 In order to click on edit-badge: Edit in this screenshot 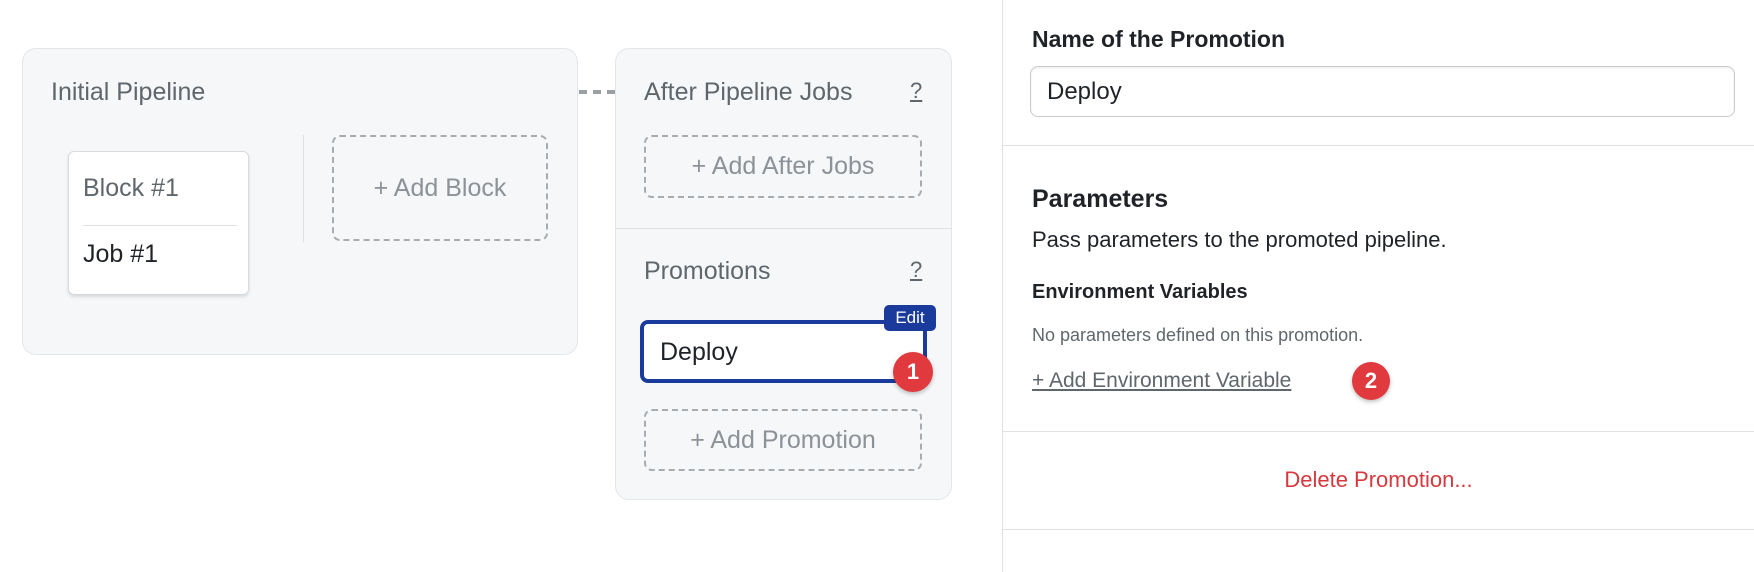, I will do `click(910, 318)`.